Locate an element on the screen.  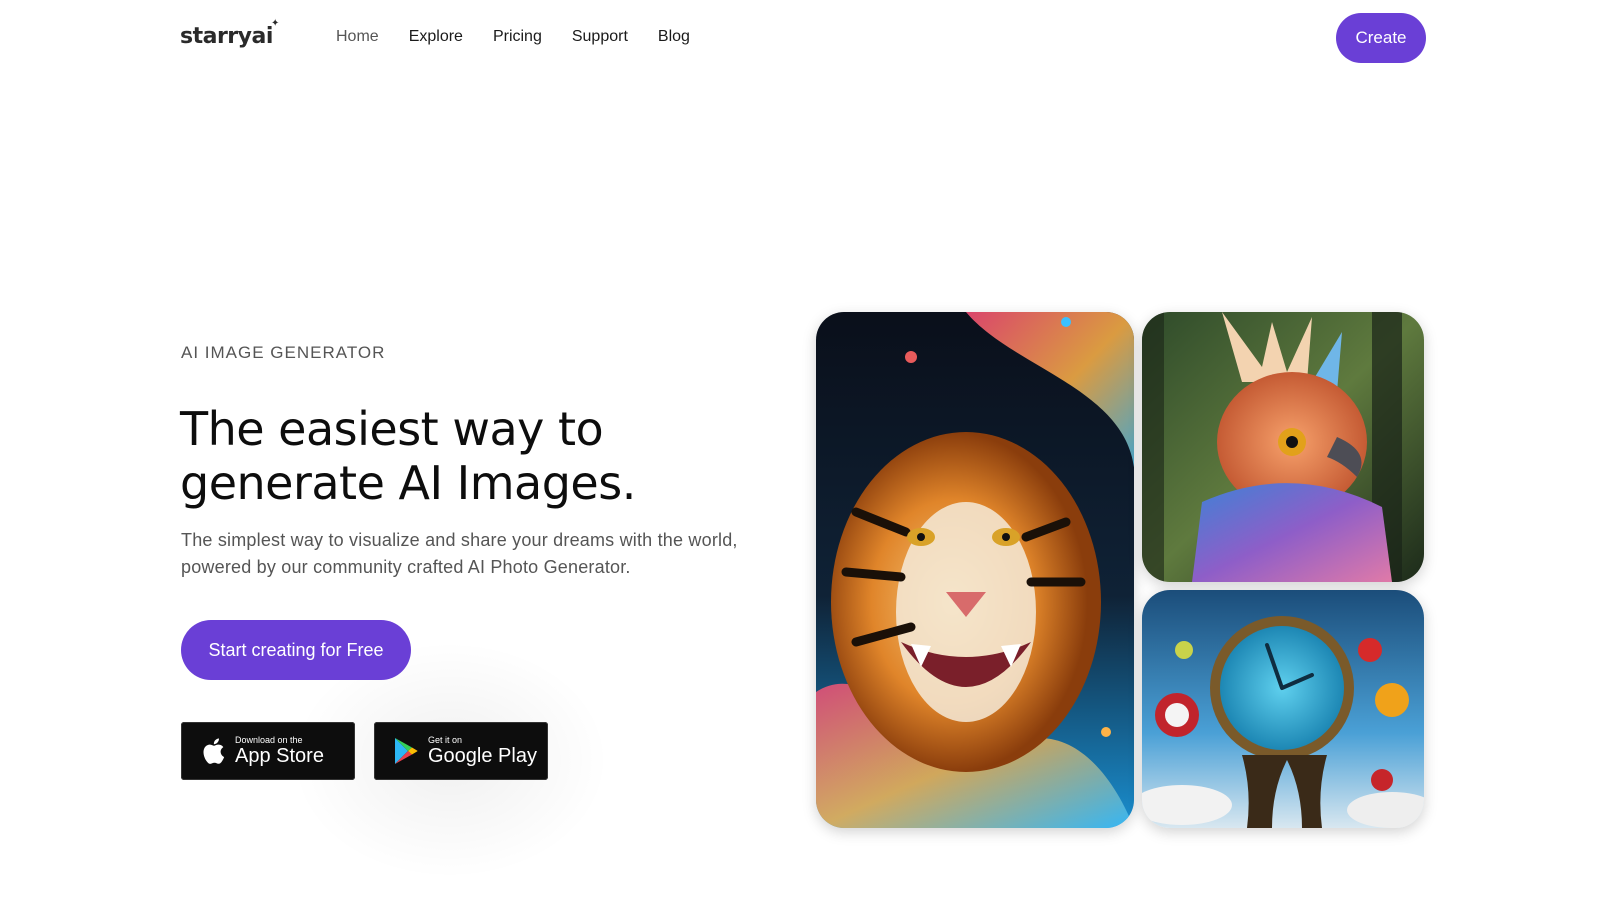
app-store-label: App Store is located at coordinates (279, 756).